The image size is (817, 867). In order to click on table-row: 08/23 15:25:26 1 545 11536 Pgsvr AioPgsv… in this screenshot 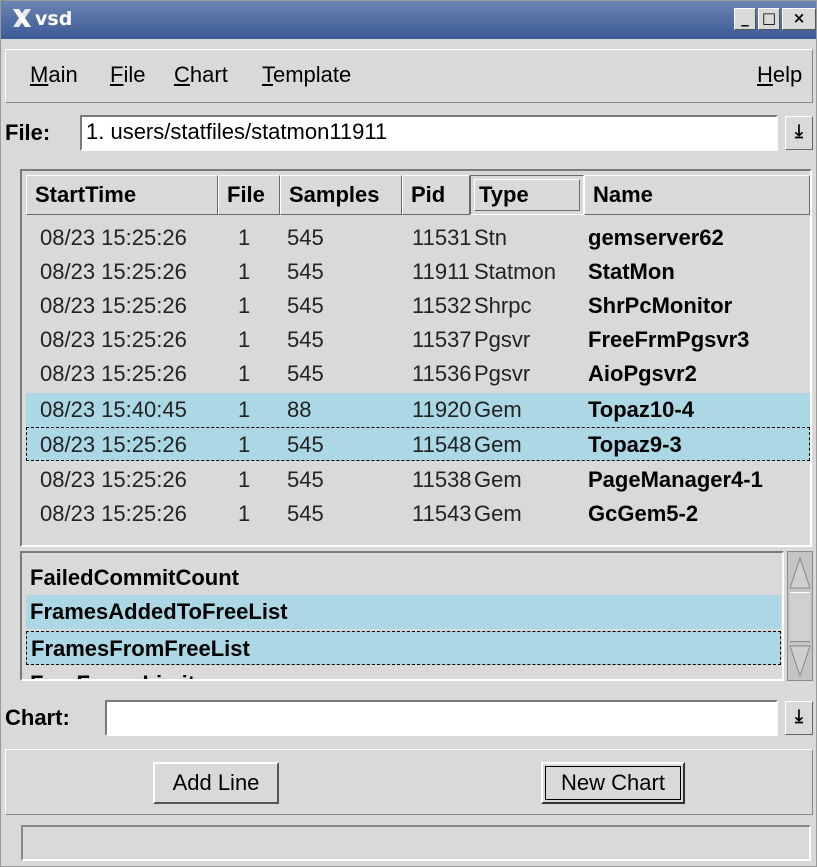, I will do `click(418, 374)`.